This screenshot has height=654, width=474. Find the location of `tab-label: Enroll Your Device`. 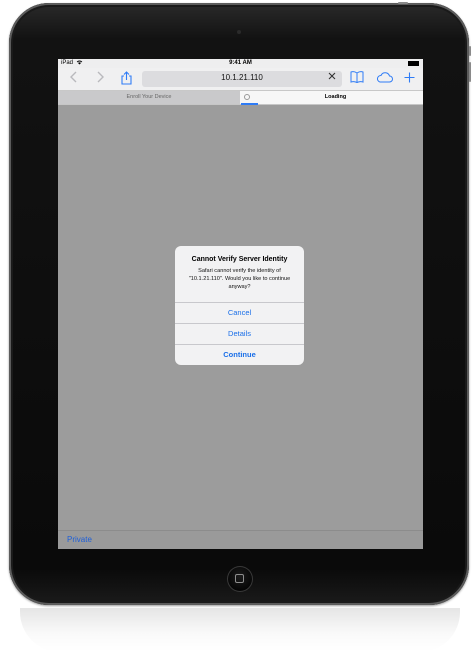

tab-label: Enroll Your Device is located at coordinates (149, 97).